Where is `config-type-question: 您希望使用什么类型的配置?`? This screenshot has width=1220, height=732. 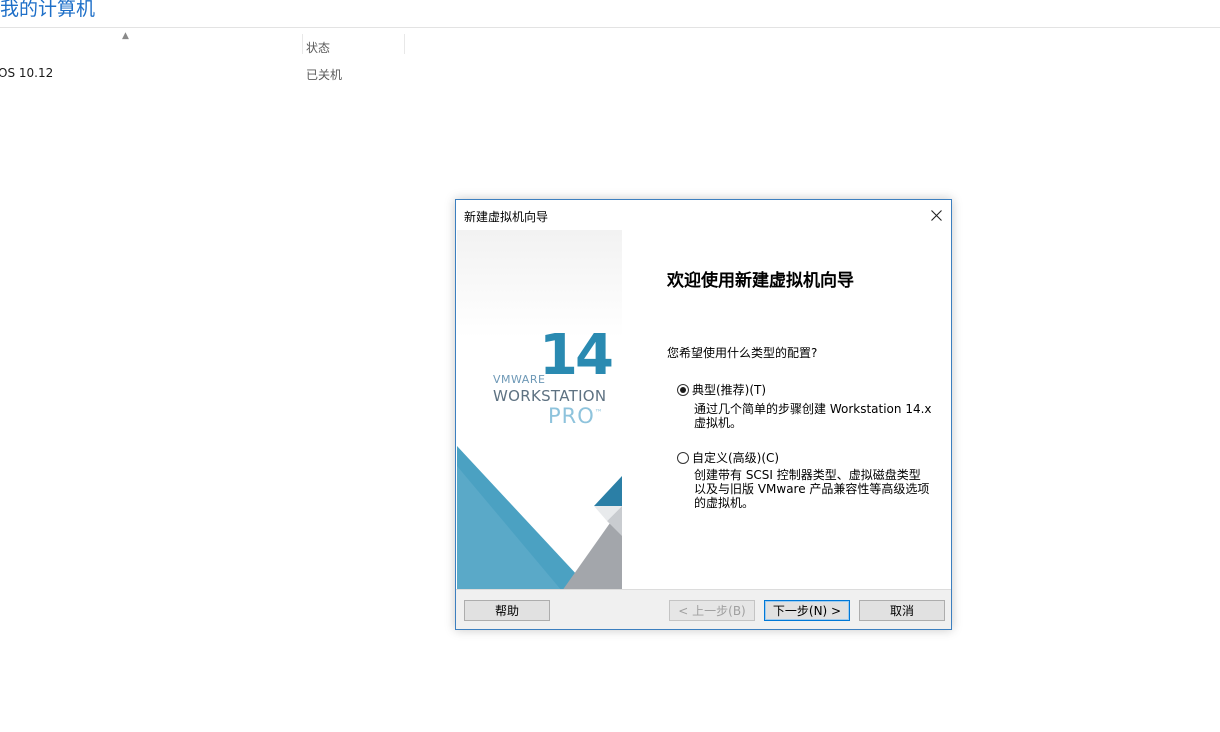 config-type-question: 您希望使用什么类型的配置? is located at coordinates (742, 353).